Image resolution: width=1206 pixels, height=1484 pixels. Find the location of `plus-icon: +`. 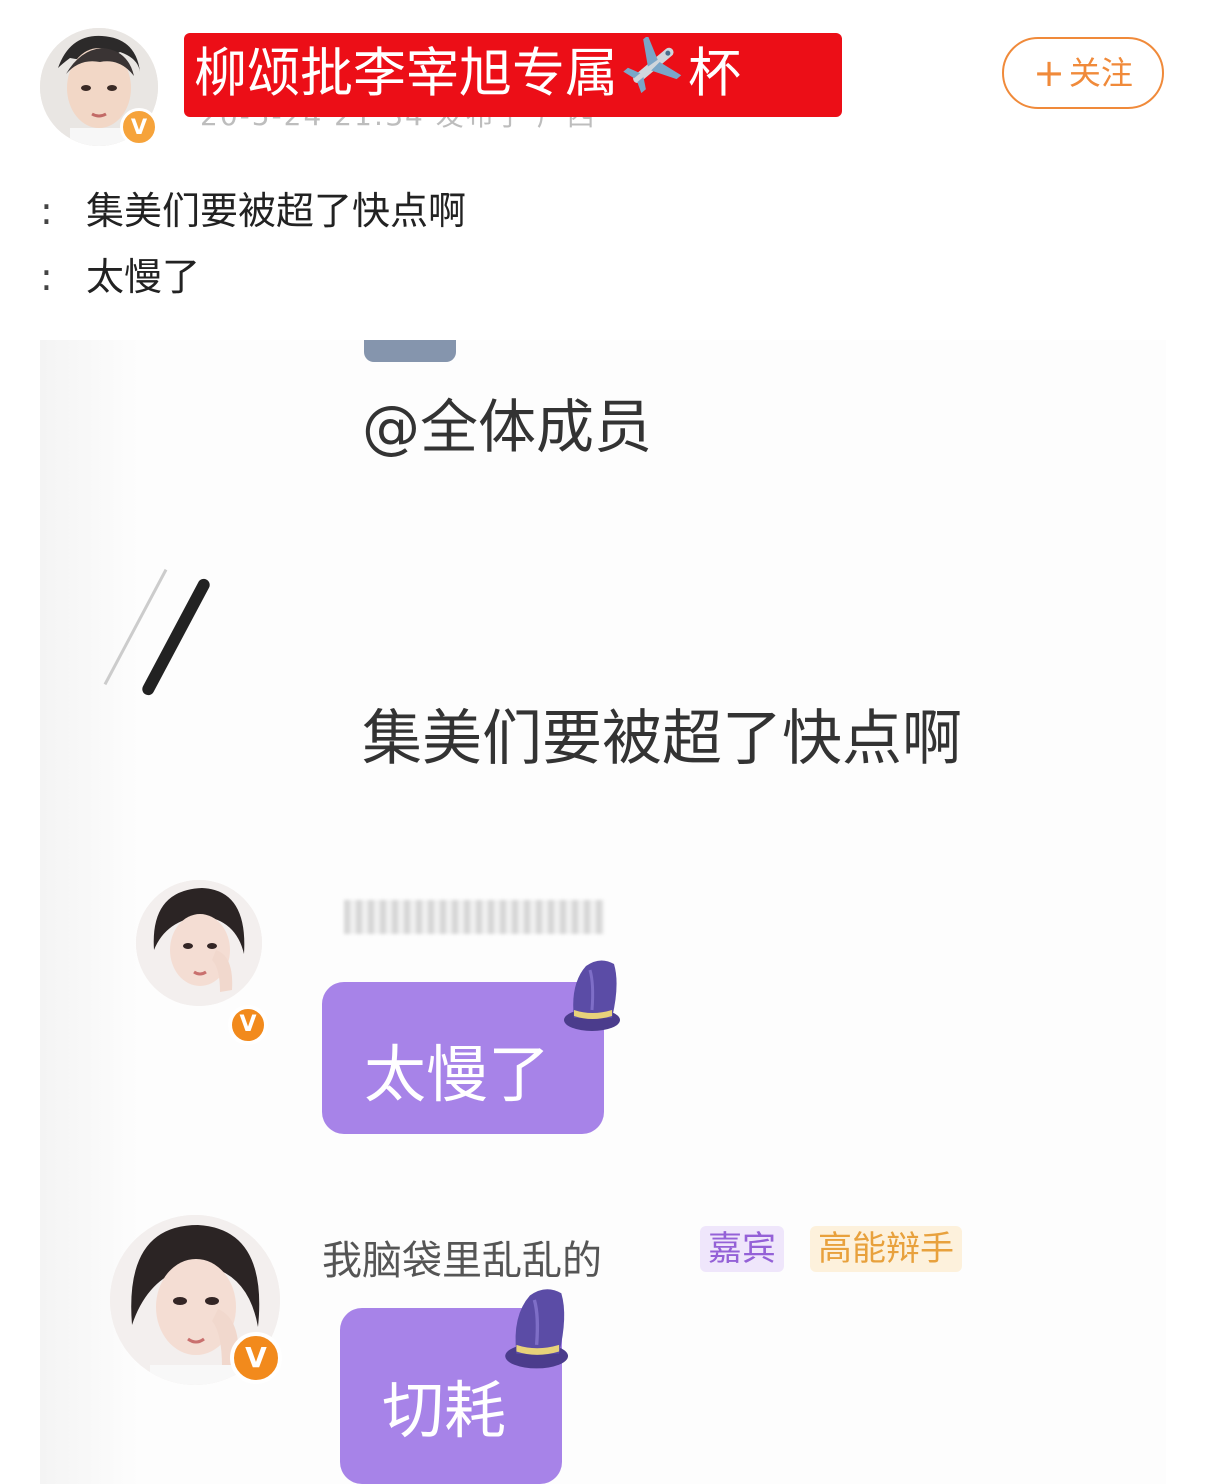

plus-icon: + is located at coordinates (1049, 73).